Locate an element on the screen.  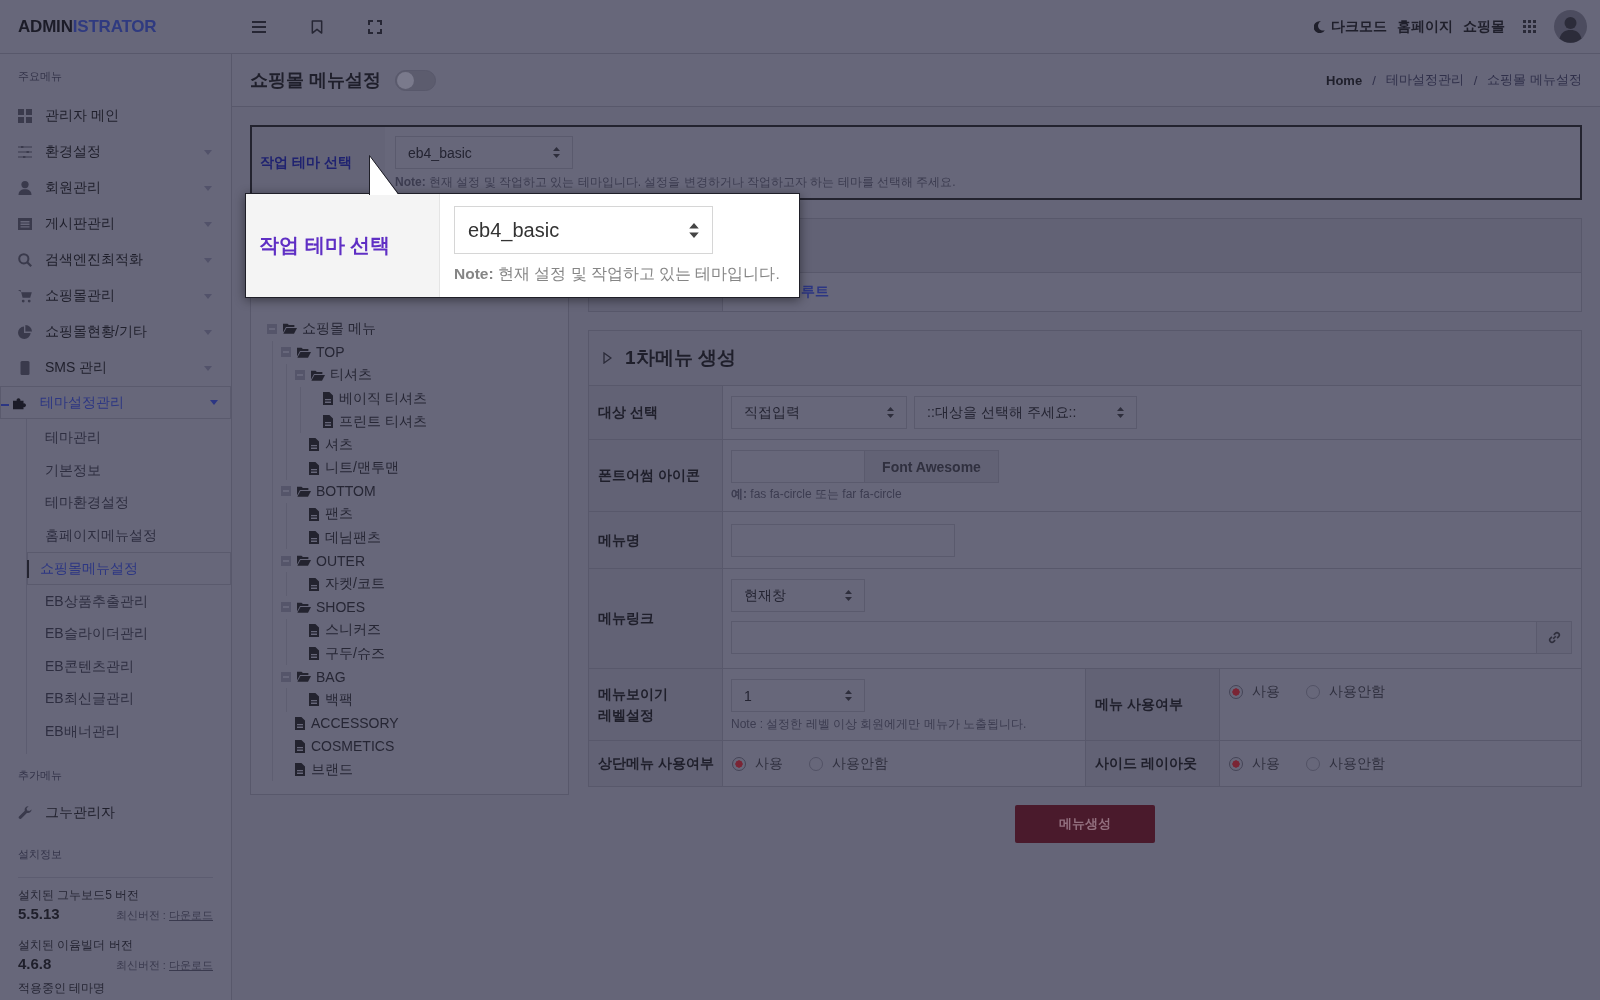
form-label: 대상 선택 is located at coordinates (656, 412).